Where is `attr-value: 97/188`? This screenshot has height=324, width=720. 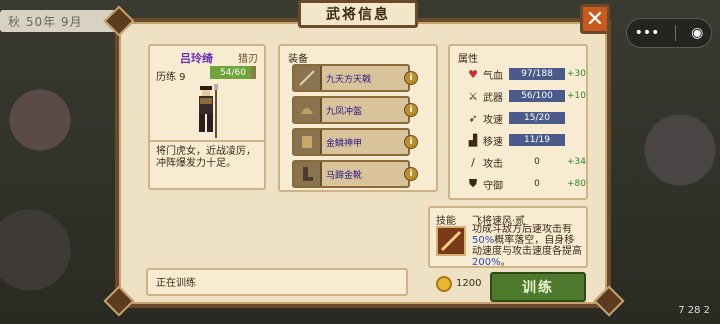
attr-value: 97/188 is located at coordinates (537, 74).